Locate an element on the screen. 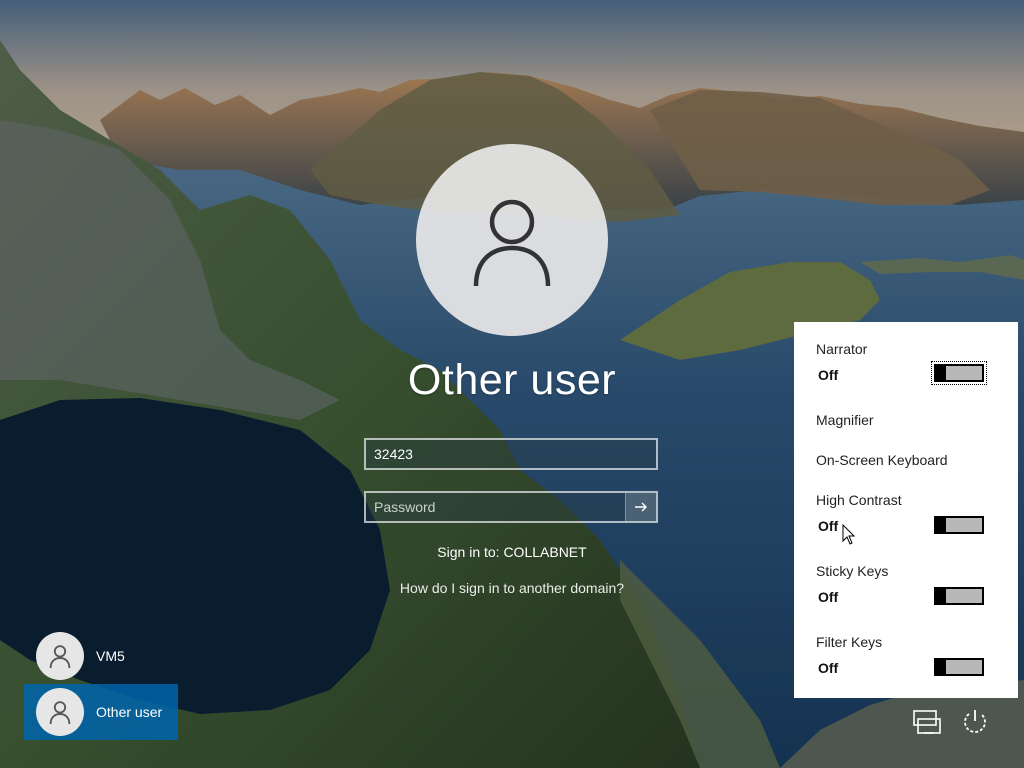 The width and height of the screenshot is (1024, 768). narrator-label: Narrator is located at coordinates (842, 349).